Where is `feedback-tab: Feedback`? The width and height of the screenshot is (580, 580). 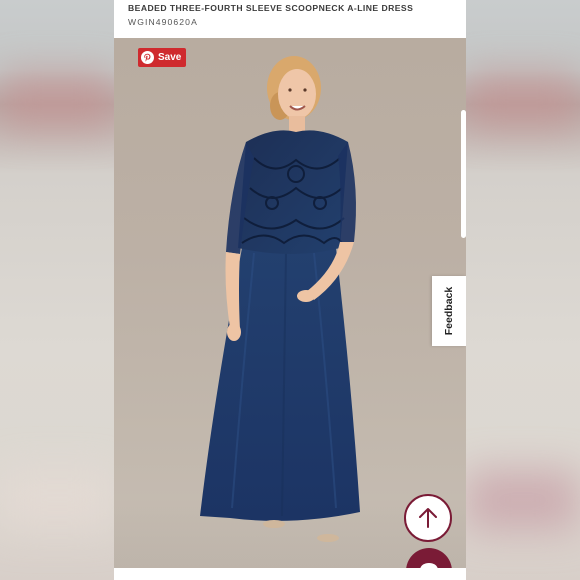
feedback-tab: Feedback is located at coordinates (449, 311).